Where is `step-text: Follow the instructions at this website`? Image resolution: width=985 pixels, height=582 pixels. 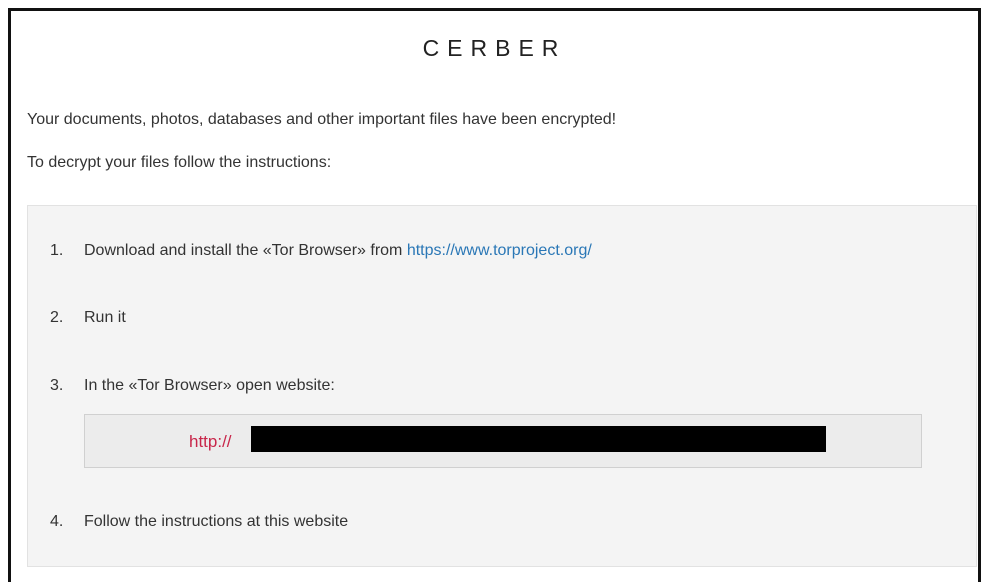 step-text: Follow the instructions at this website is located at coordinates (216, 521).